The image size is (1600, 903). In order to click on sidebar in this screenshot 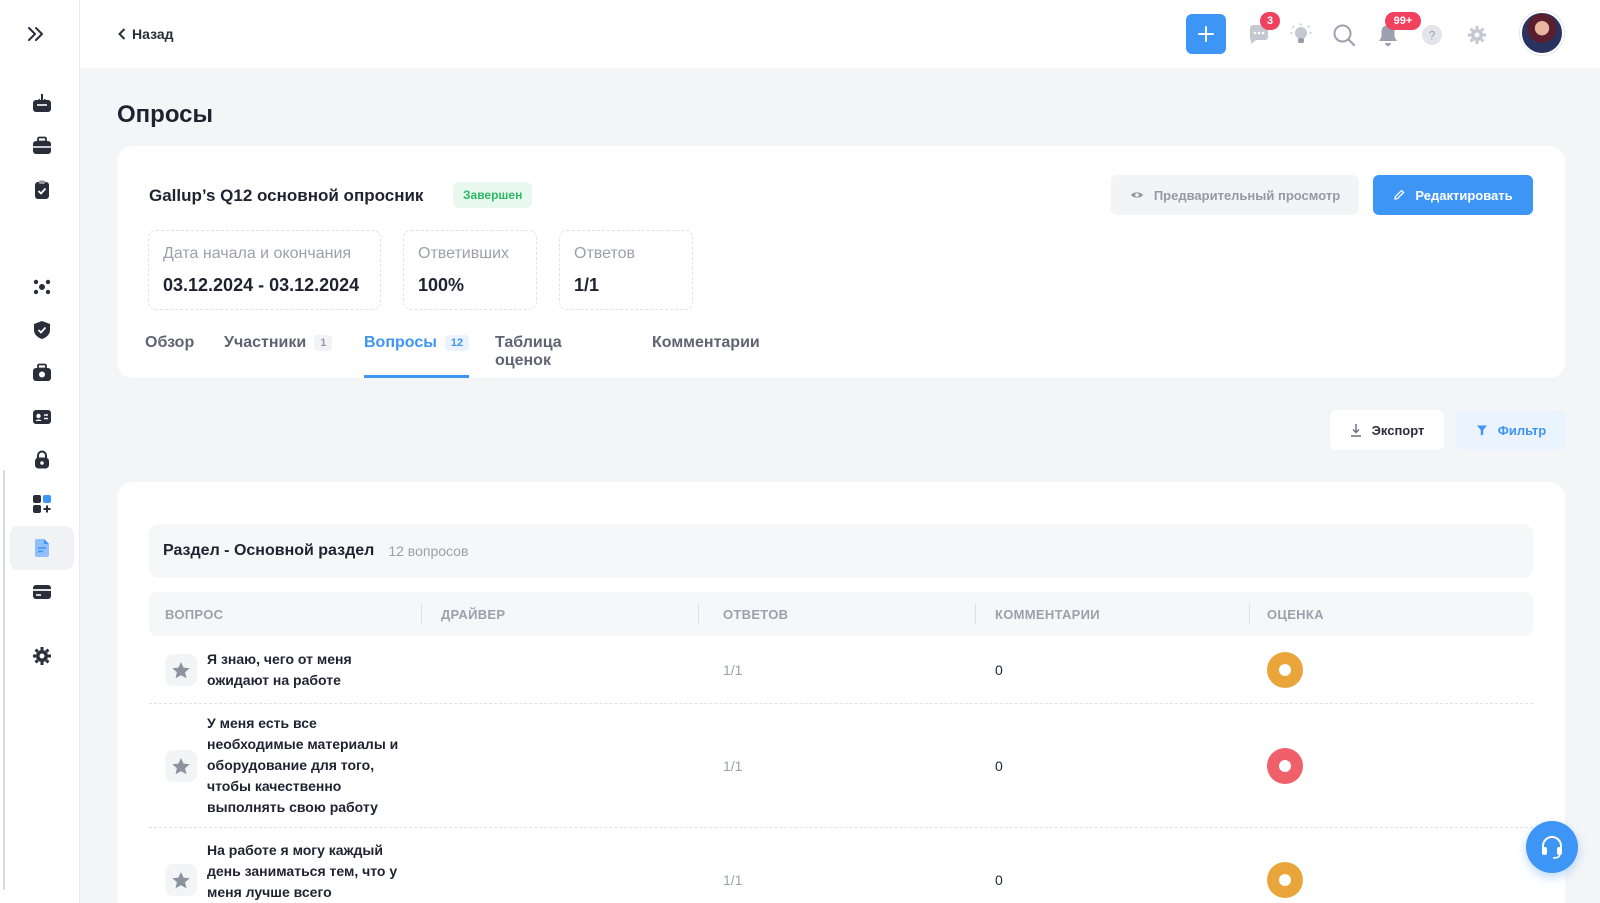, I will do `click(40, 451)`.